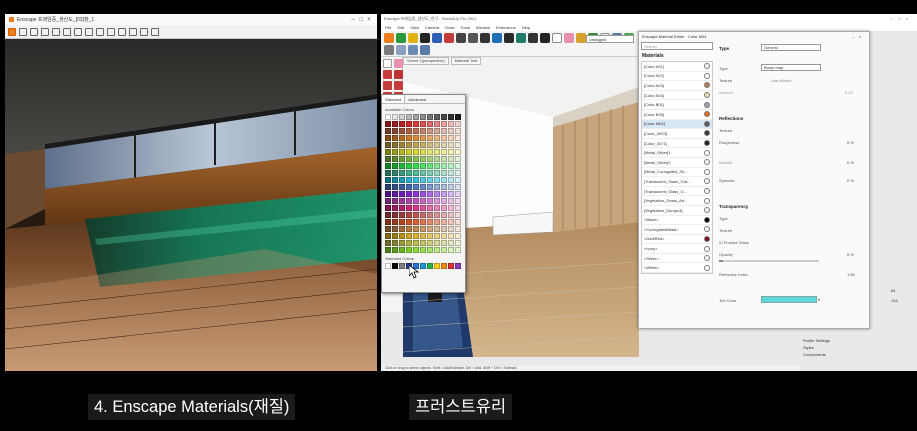 The height and width of the screenshot is (431, 917). Describe the element at coordinates (497, 38) in the screenshot. I see `enscape-upload-icon` at that location.